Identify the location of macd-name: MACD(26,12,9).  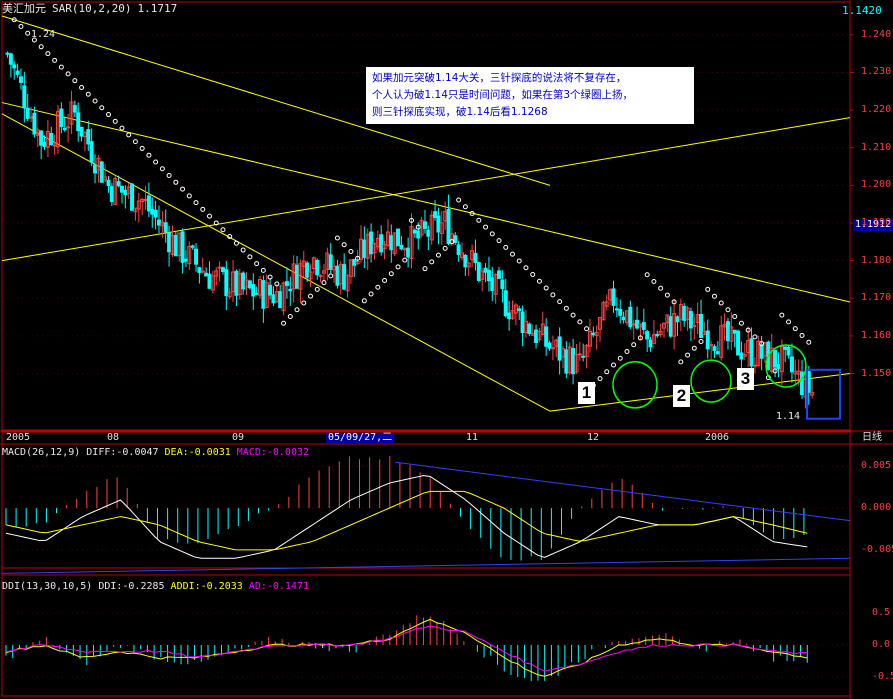
(41, 452).